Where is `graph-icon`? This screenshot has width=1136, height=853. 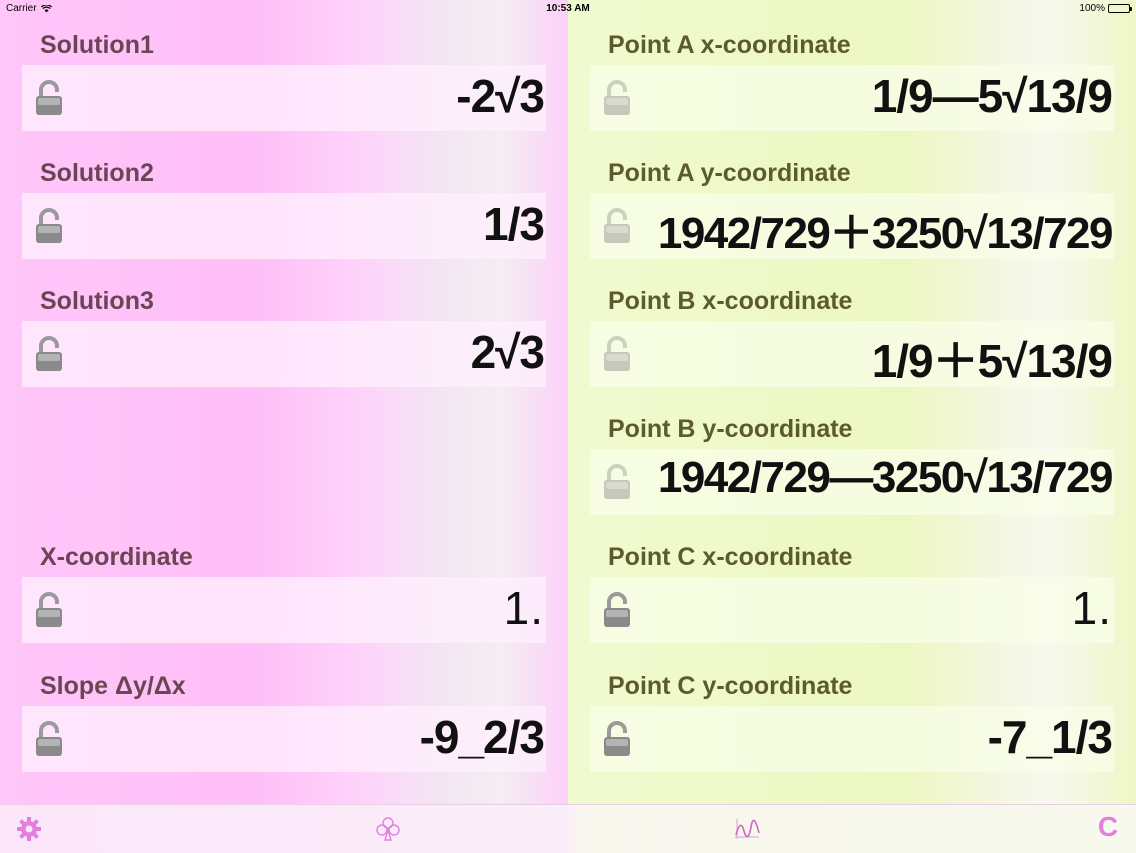 graph-icon is located at coordinates (747, 829).